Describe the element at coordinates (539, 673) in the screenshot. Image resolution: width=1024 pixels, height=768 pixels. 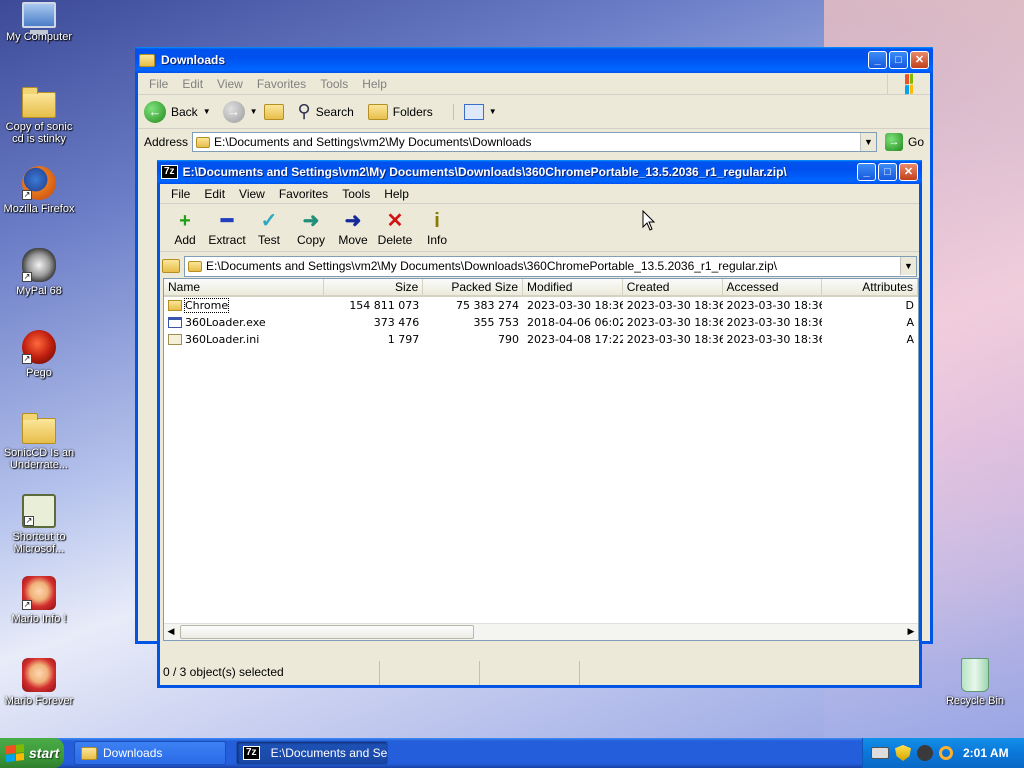
I see `status-bar: 0 / 3 object(s) selected` at that location.